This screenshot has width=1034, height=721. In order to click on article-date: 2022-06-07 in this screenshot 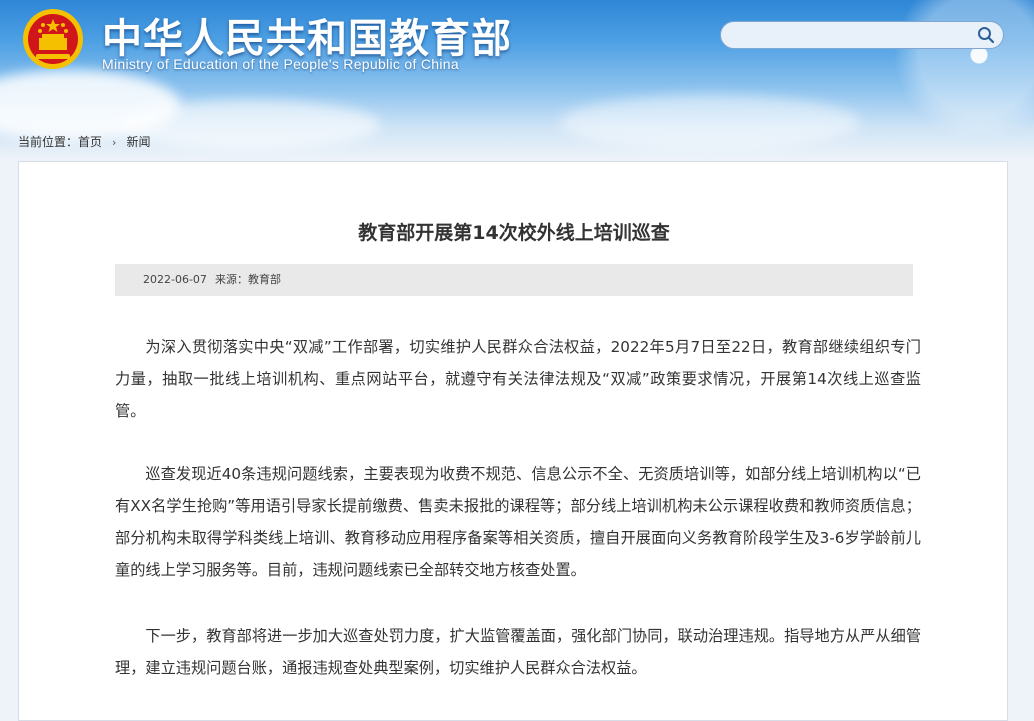, I will do `click(175, 279)`.